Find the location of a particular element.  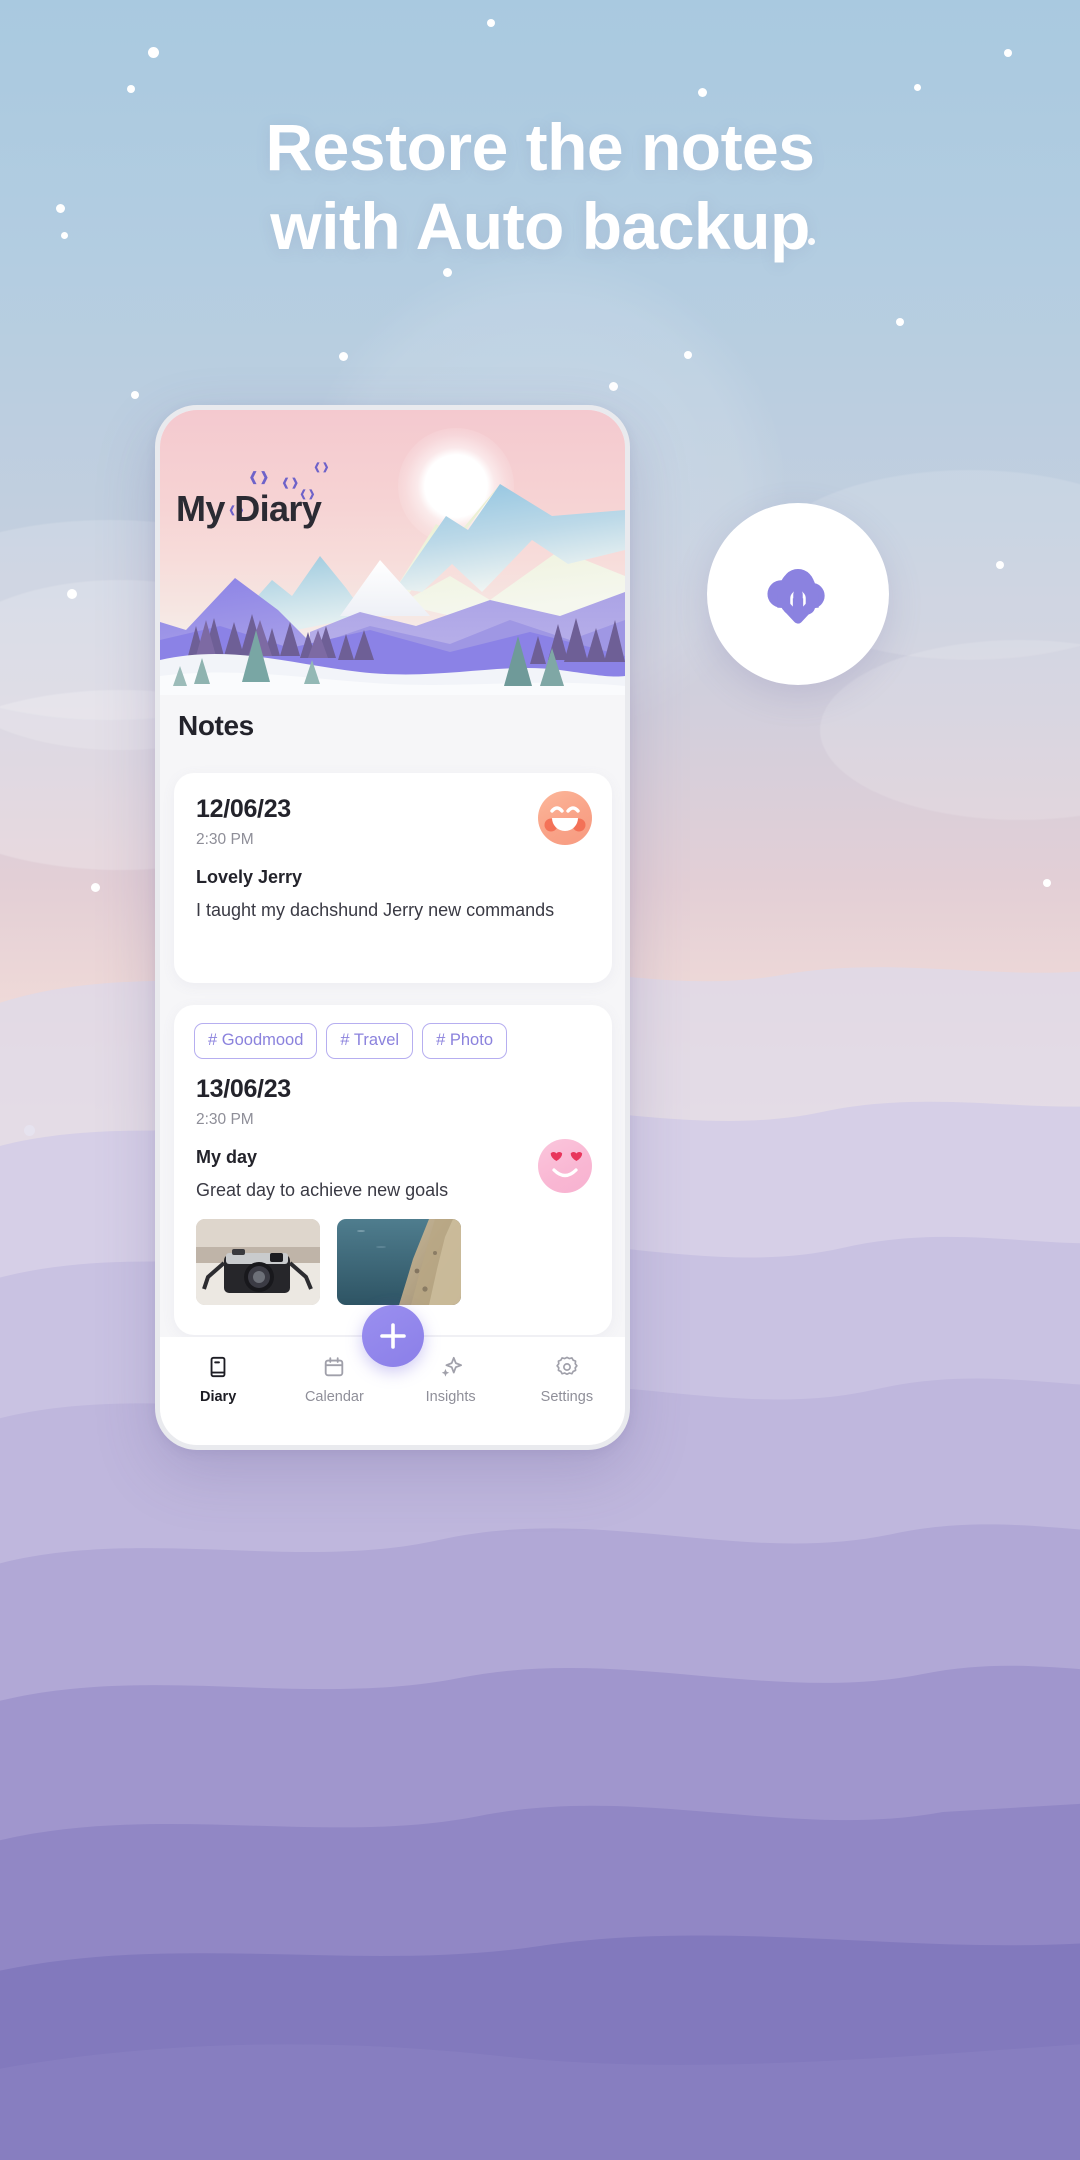

note-body: Great day to achieve new goals is located at coordinates (322, 1190).